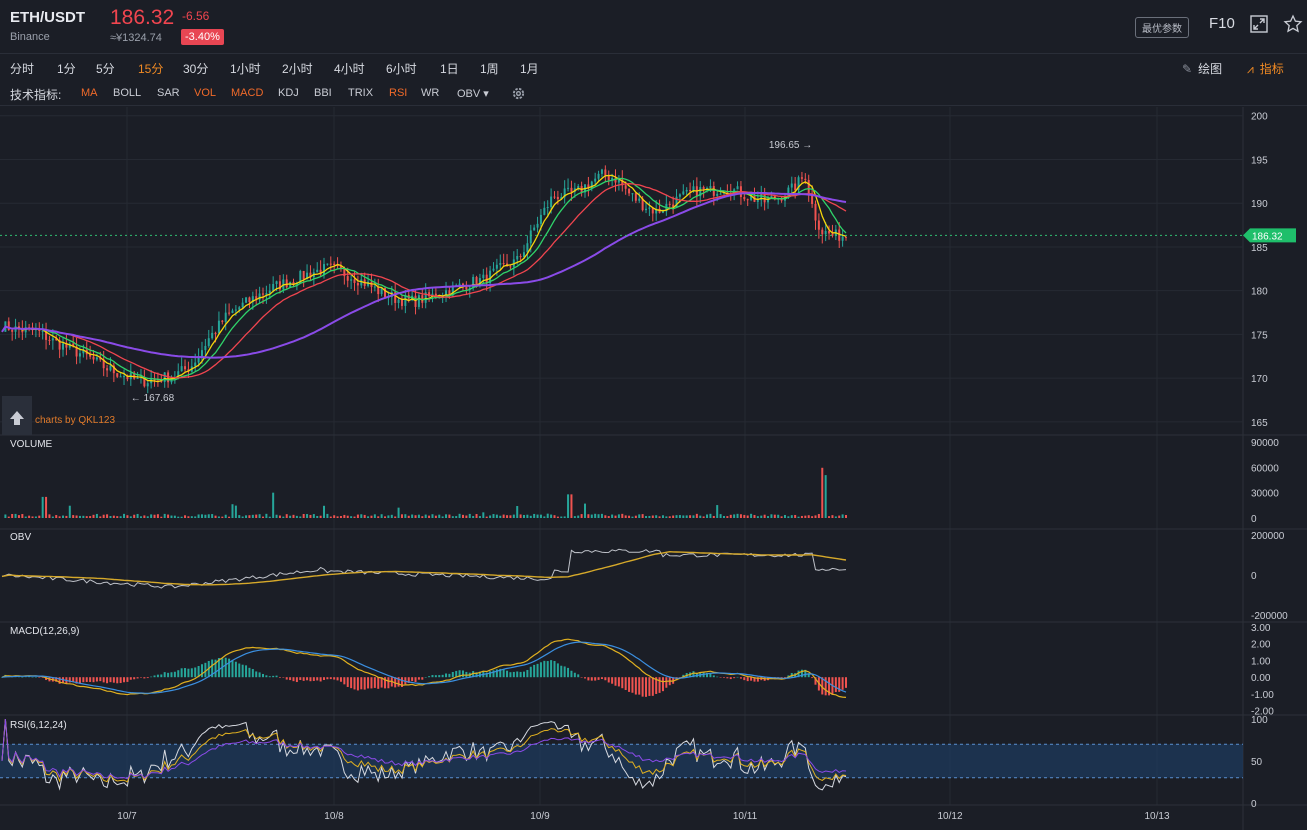 This screenshot has width=1307, height=830. What do you see at coordinates (38, 725) in the screenshot?
I see `rsi-title: RSI(6,12,24)` at bounding box center [38, 725].